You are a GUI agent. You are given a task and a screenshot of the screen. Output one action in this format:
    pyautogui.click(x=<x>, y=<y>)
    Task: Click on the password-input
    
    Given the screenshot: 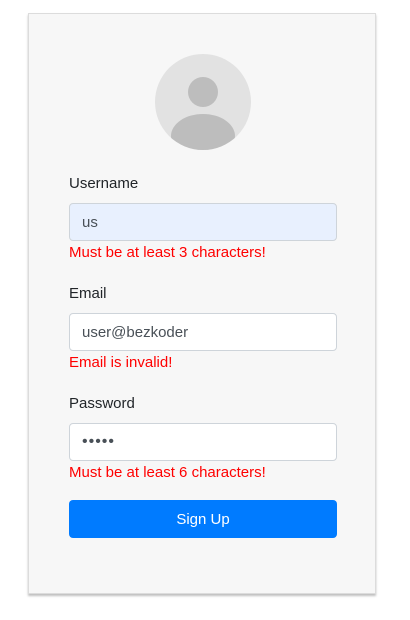 What is the action you would take?
    pyautogui.click(x=203, y=442)
    